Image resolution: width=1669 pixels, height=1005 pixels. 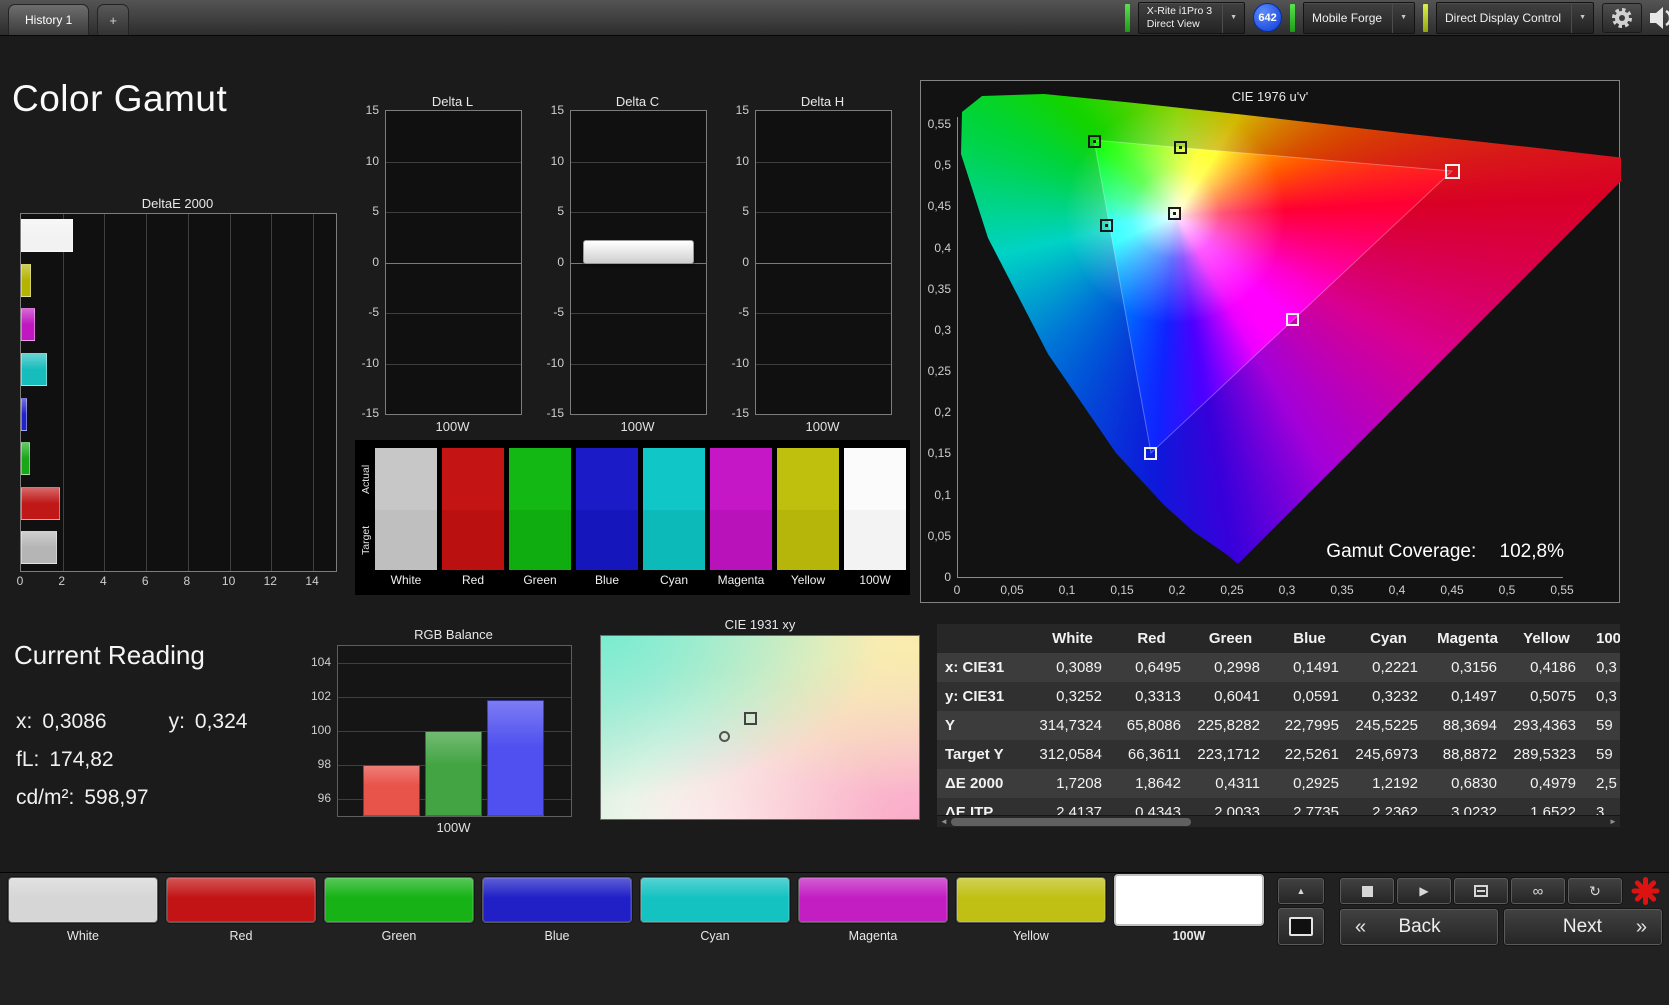 I want to click on y-value: 0,324, so click(x=221, y=721).